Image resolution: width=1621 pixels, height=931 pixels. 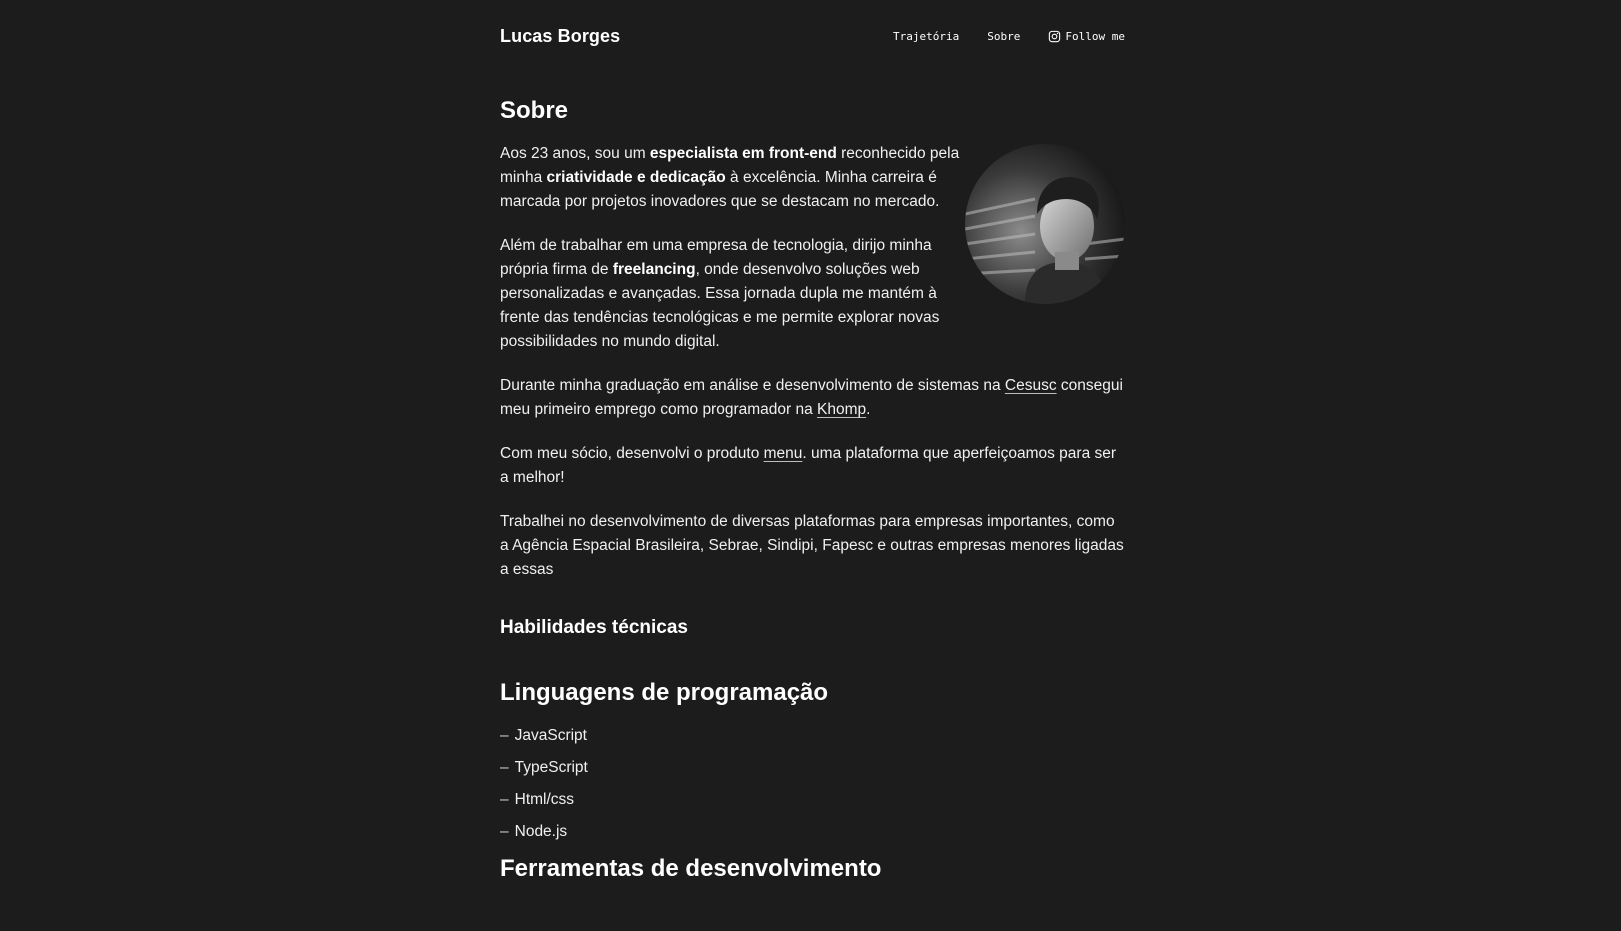 I want to click on tools-heading: Ferramentas de desenvolvimento, so click(x=691, y=868).